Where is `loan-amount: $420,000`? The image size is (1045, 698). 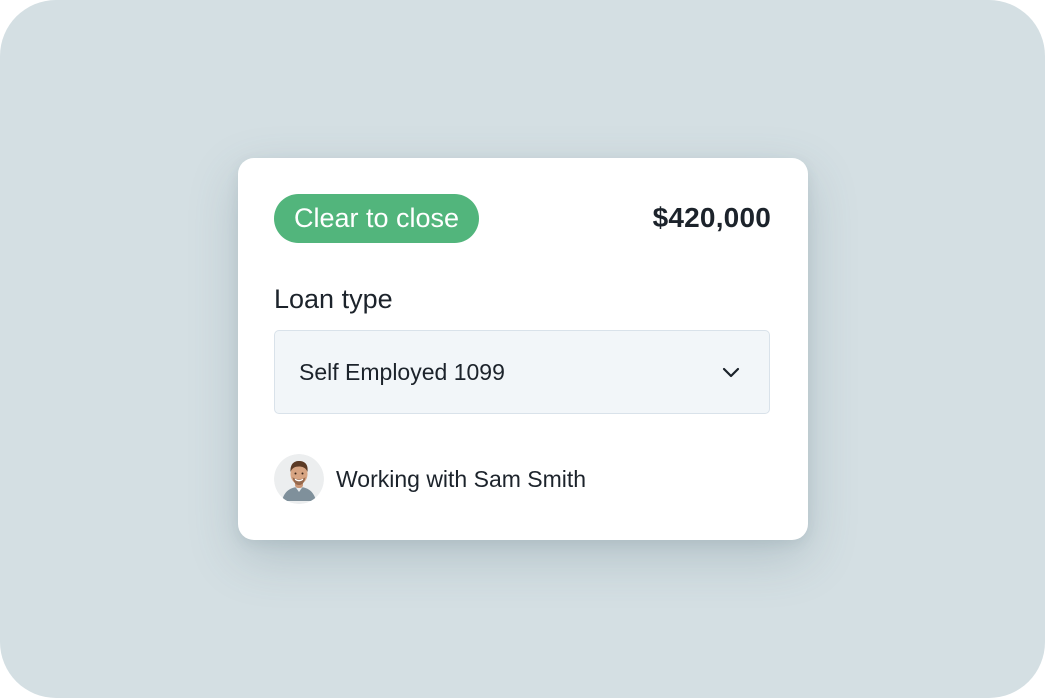
loan-amount: $420,000 is located at coordinates (711, 217).